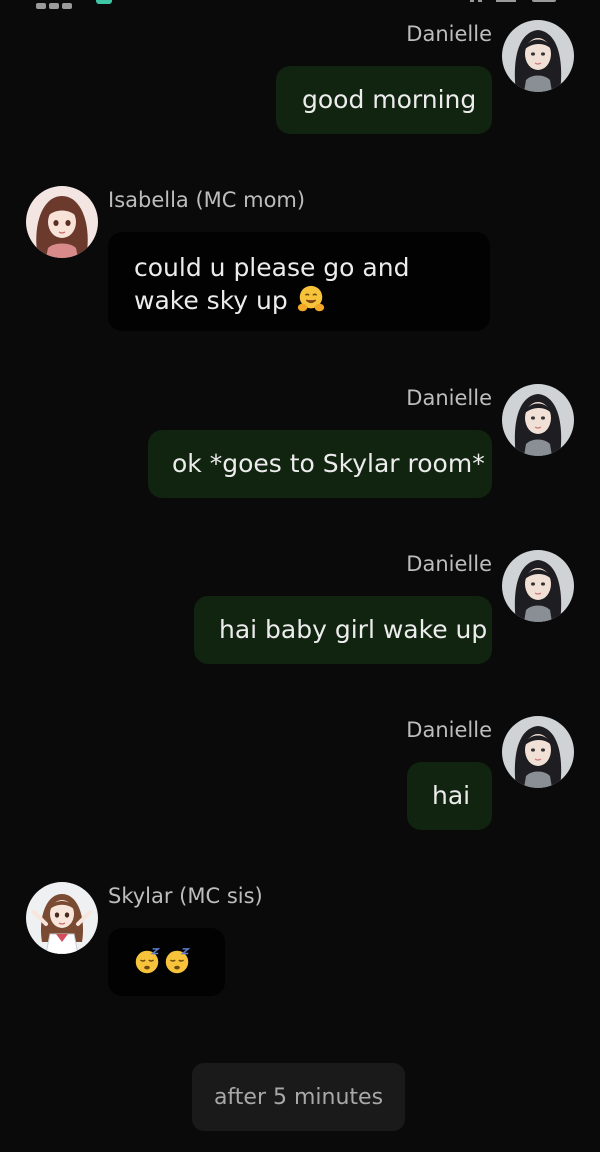  What do you see at coordinates (389, 99) in the screenshot?
I see `message-text: good morning` at bounding box center [389, 99].